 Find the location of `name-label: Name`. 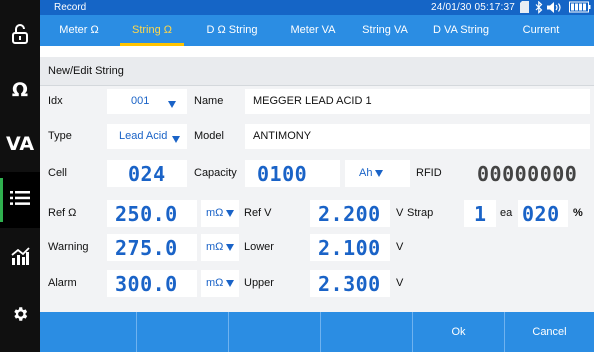

name-label: Name is located at coordinates (209, 101).